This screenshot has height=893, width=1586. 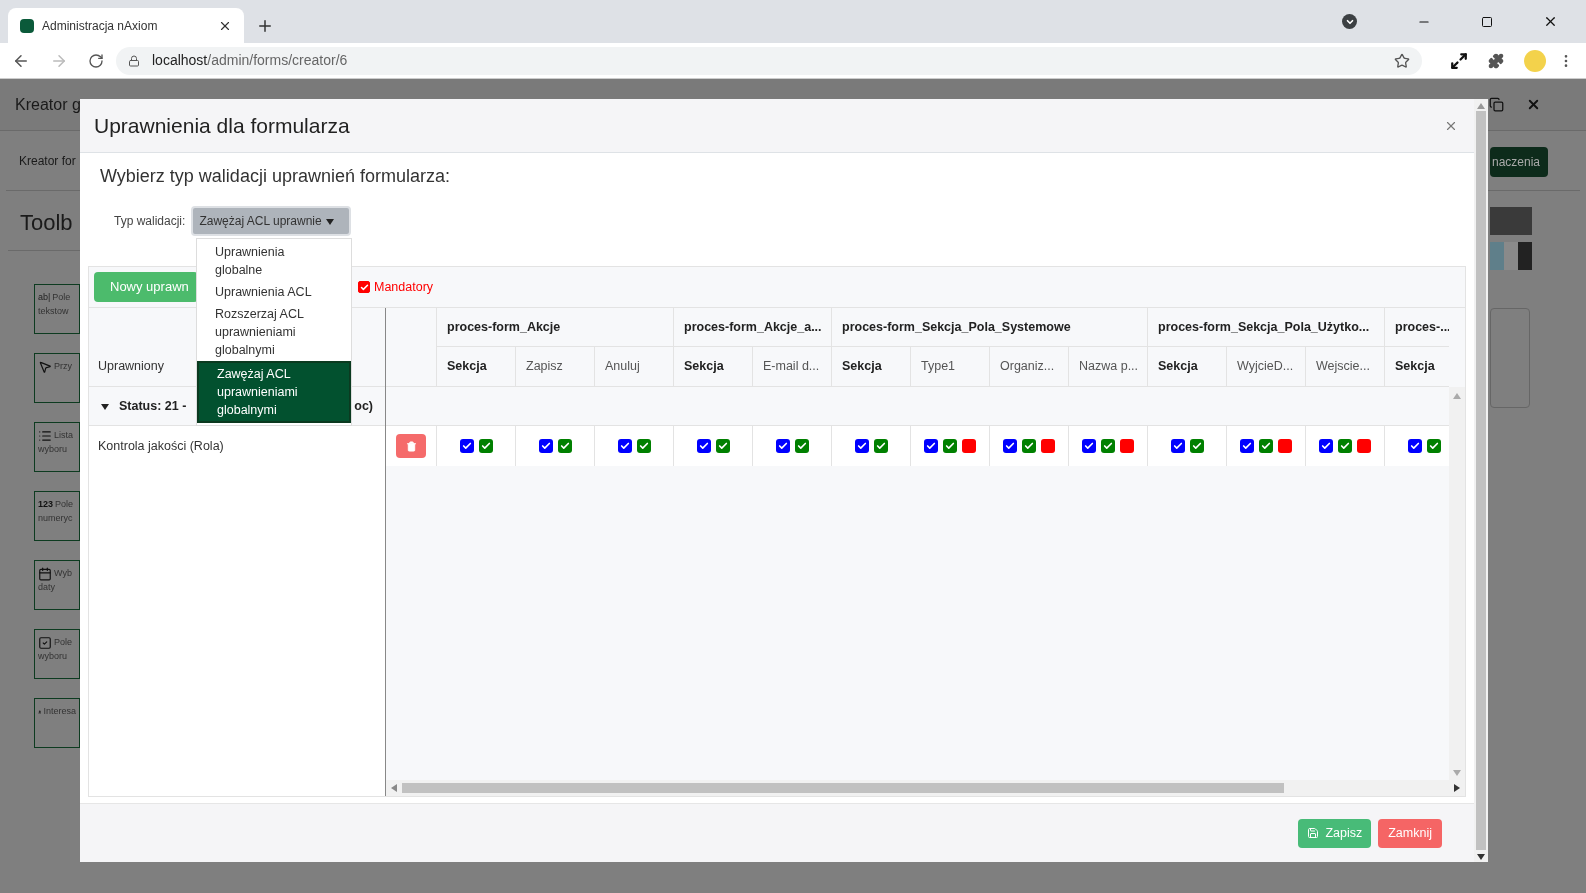 What do you see at coordinates (47, 161) in the screenshot?
I see `breadcrumb: Kreator for` at bounding box center [47, 161].